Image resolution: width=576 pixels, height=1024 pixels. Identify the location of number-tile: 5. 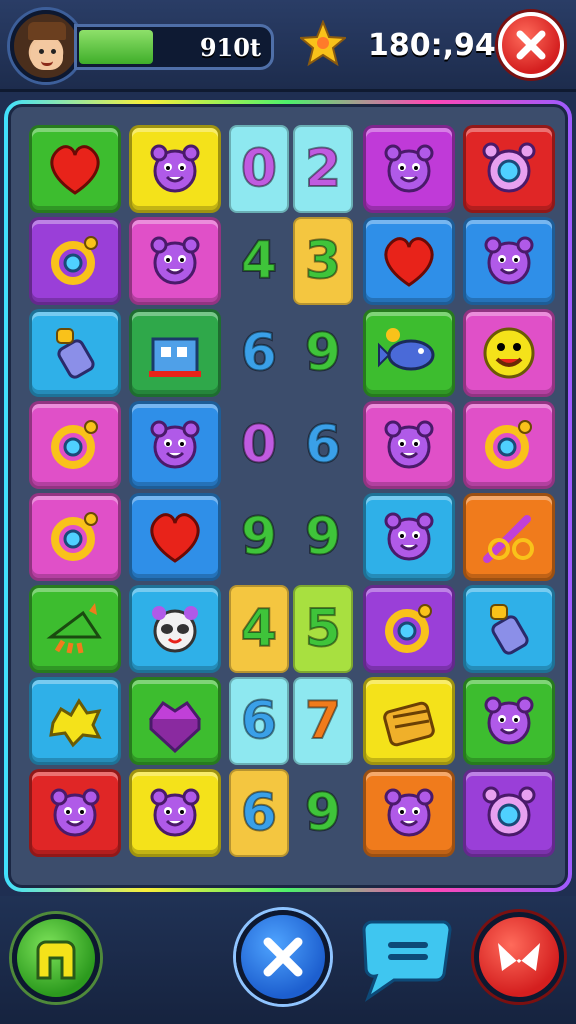
(323, 629).